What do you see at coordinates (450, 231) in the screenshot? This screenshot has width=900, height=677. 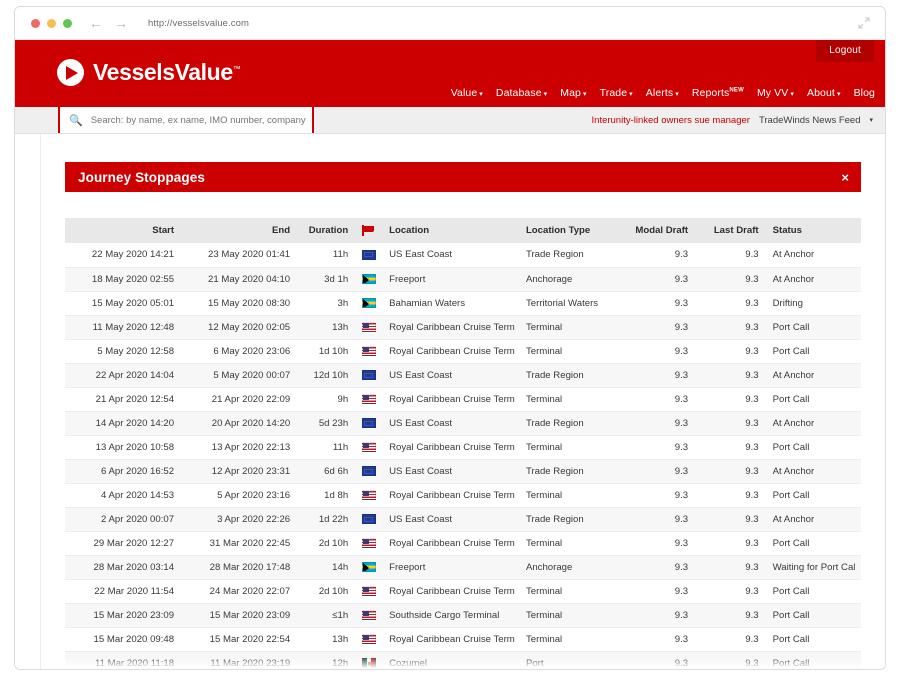 I see `column-header-location: Location` at bounding box center [450, 231].